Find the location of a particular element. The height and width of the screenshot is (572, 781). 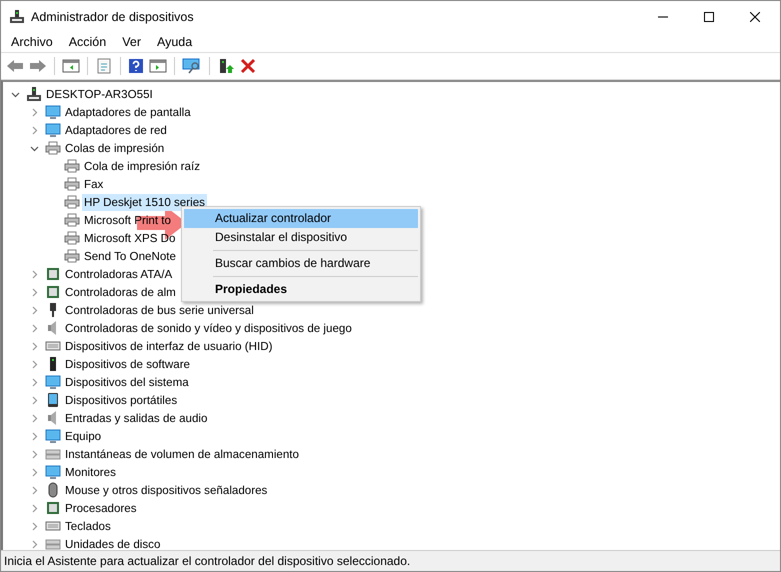

close-icon is located at coordinates (755, 17).